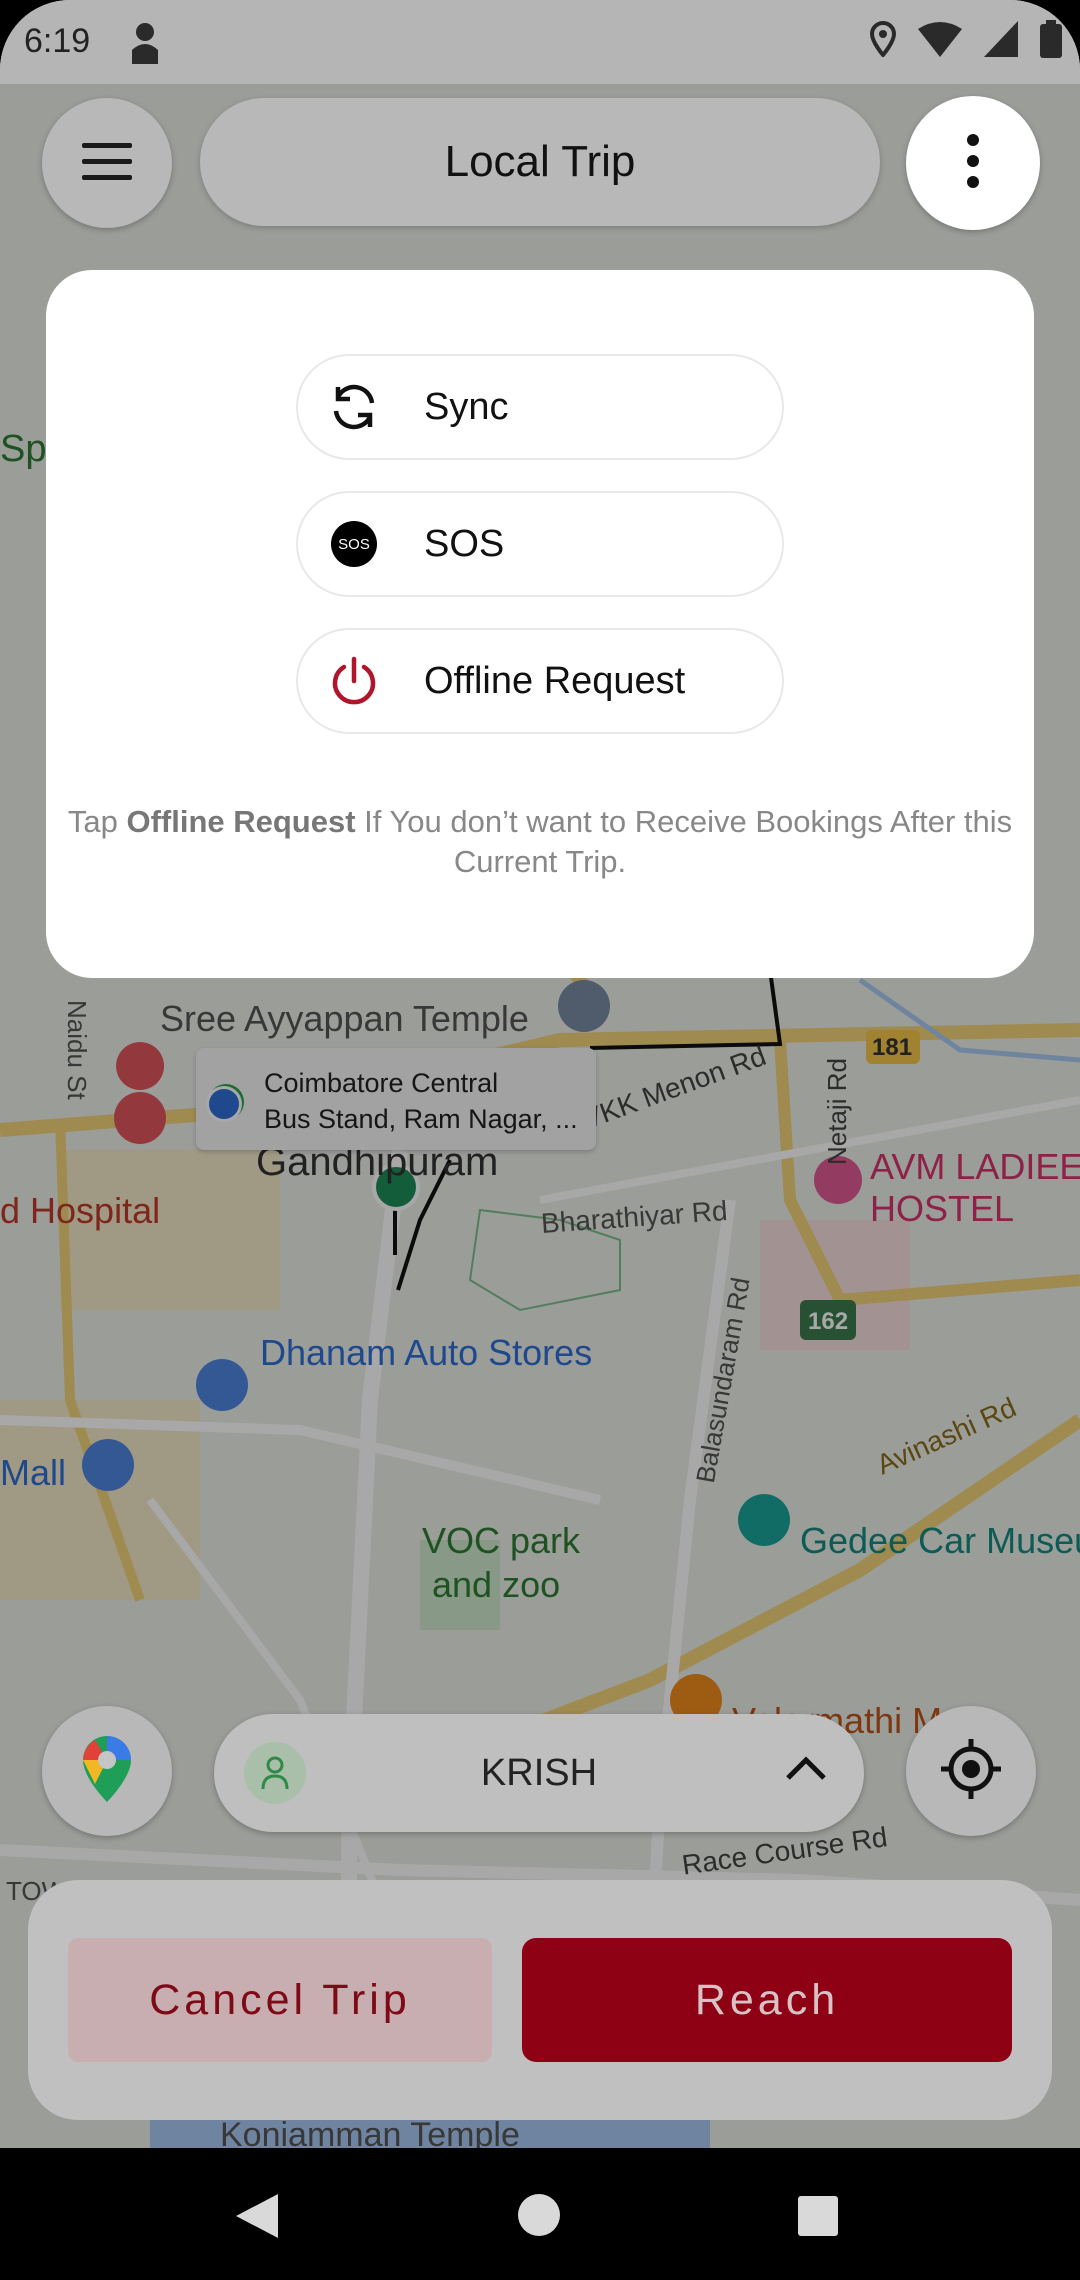 This screenshot has height=2280, width=1080. What do you see at coordinates (540, 544) in the screenshot?
I see `sos-button: SOS SOS` at bounding box center [540, 544].